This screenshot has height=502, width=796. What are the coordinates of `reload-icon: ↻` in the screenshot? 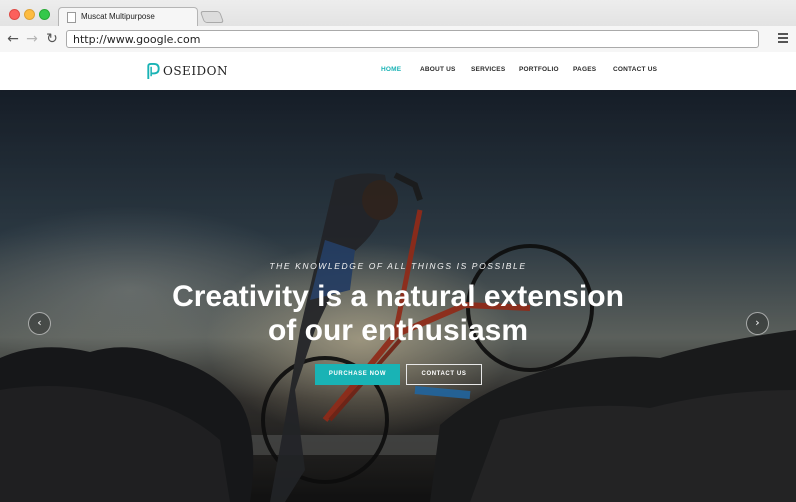 It's located at (52, 39).